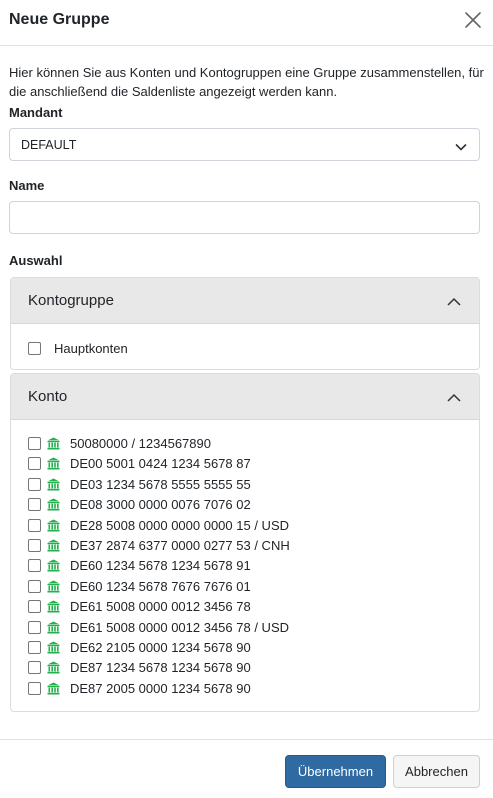  What do you see at coordinates (180, 525) in the screenshot?
I see `konto-item-label: DE28 5008 0000 0000 0000 15 / USD` at bounding box center [180, 525].